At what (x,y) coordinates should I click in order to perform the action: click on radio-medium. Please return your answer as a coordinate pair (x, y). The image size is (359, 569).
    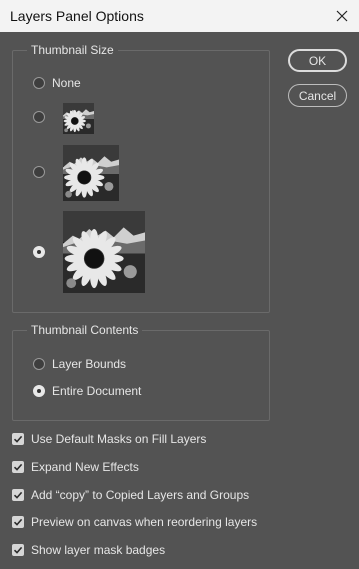
    Looking at the image, I should click on (39, 172).